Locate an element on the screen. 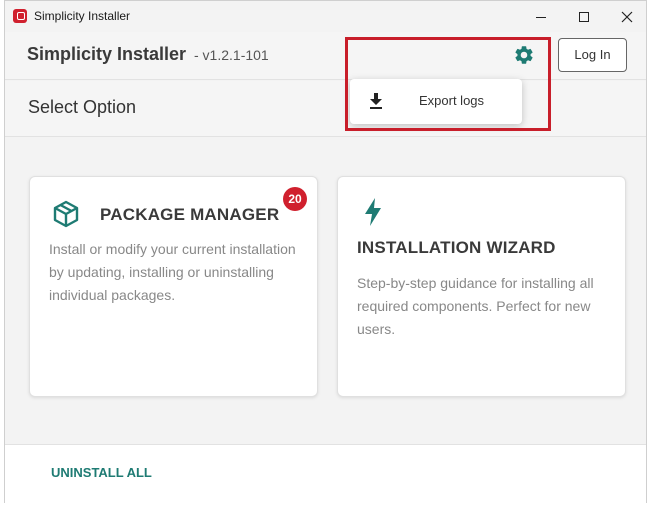  minimize-icon is located at coordinates (541, 17).